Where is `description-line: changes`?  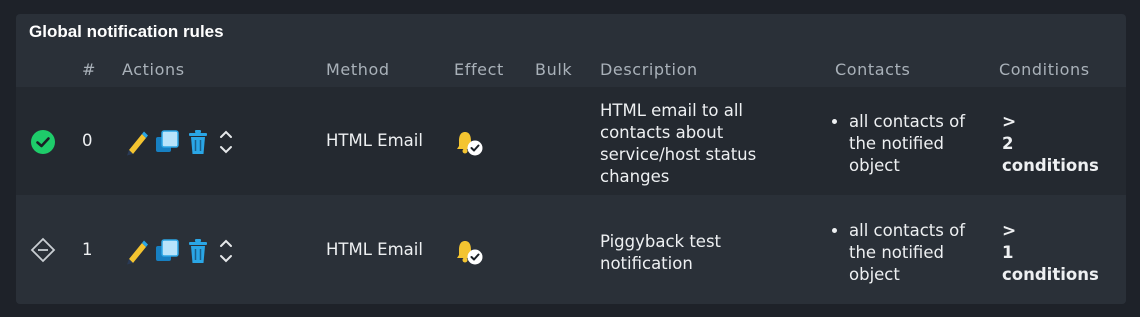 description-line: changes is located at coordinates (635, 176).